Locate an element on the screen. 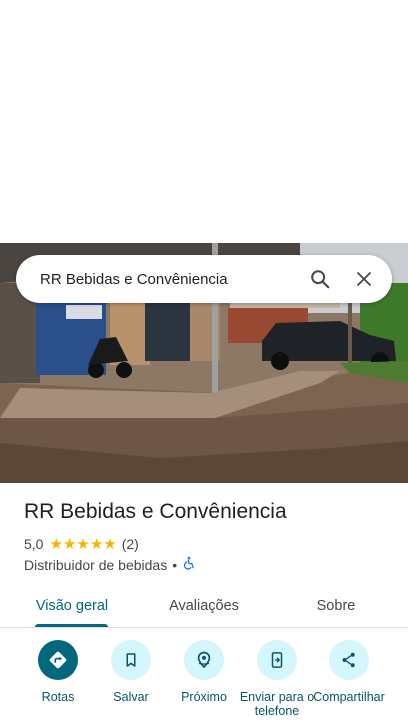  save-label: Salvar is located at coordinates (131, 697).